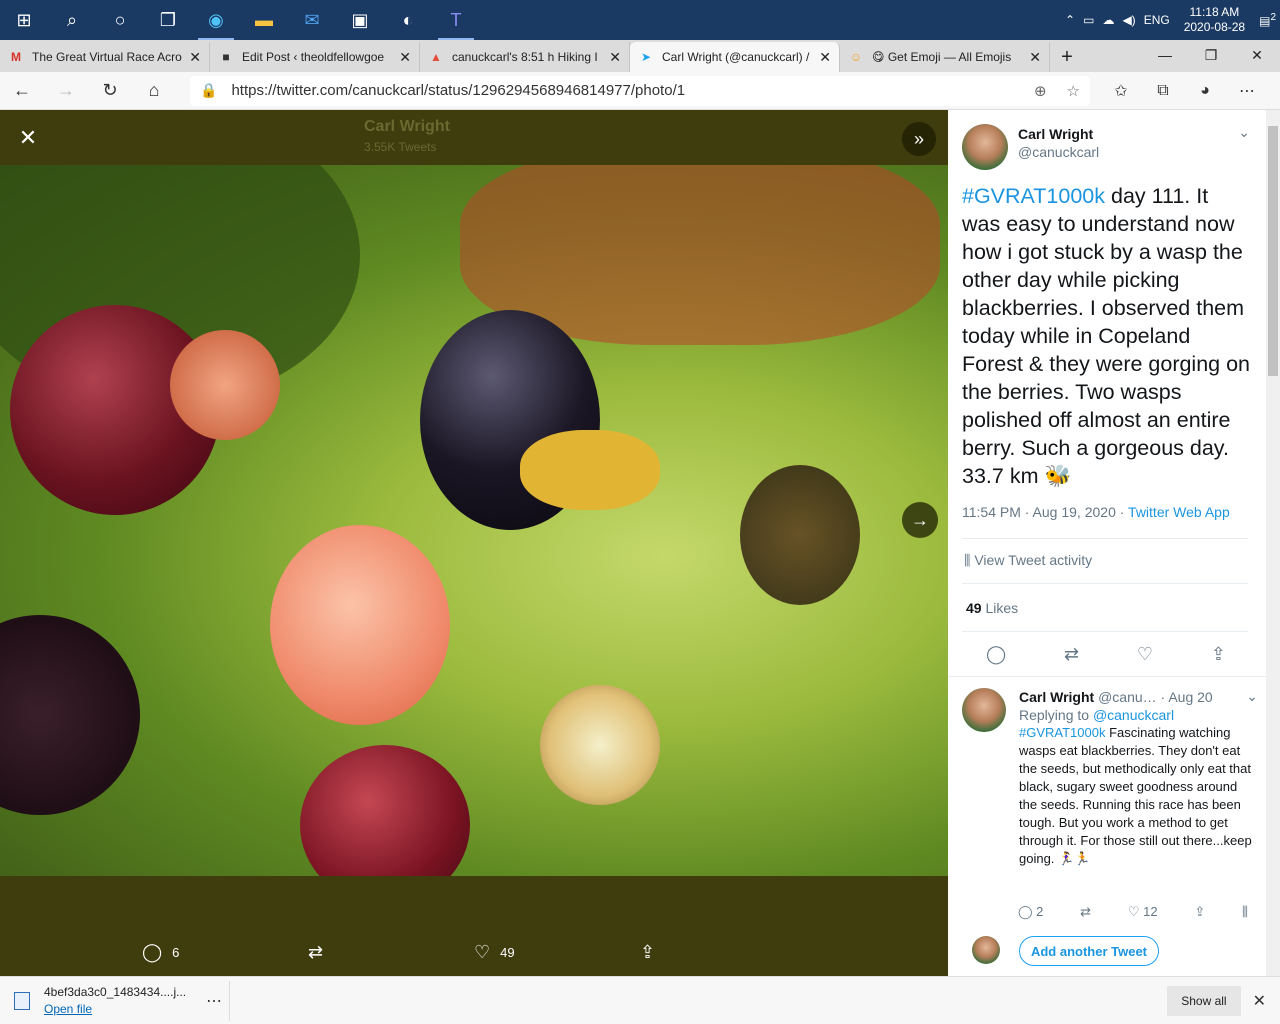  I want to click on close-download-bar-icon: ✕, so click(1259, 1001).